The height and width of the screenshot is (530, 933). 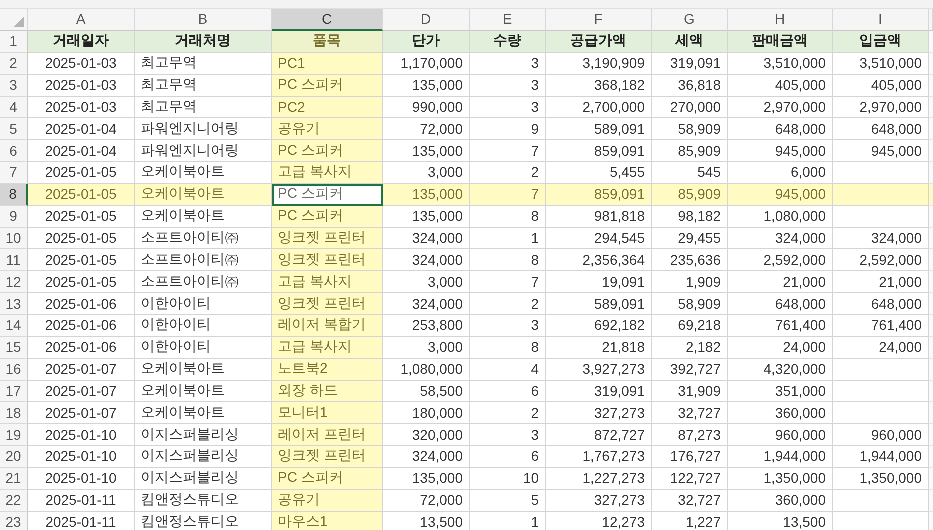 What do you see at coordinates (508, 20) in the screenshot?
I see `column-header: E` at bounding box center [508, 20].